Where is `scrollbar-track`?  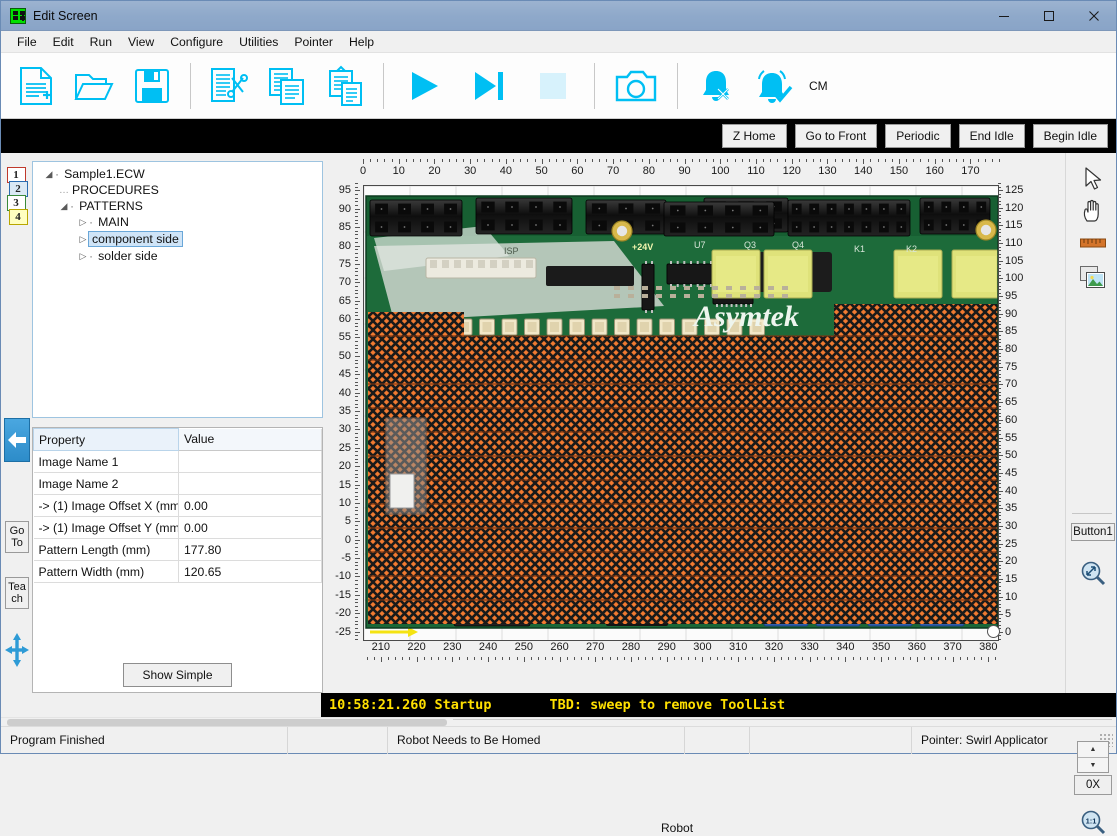
scrollbar-track is located at coordinates (782, 722).